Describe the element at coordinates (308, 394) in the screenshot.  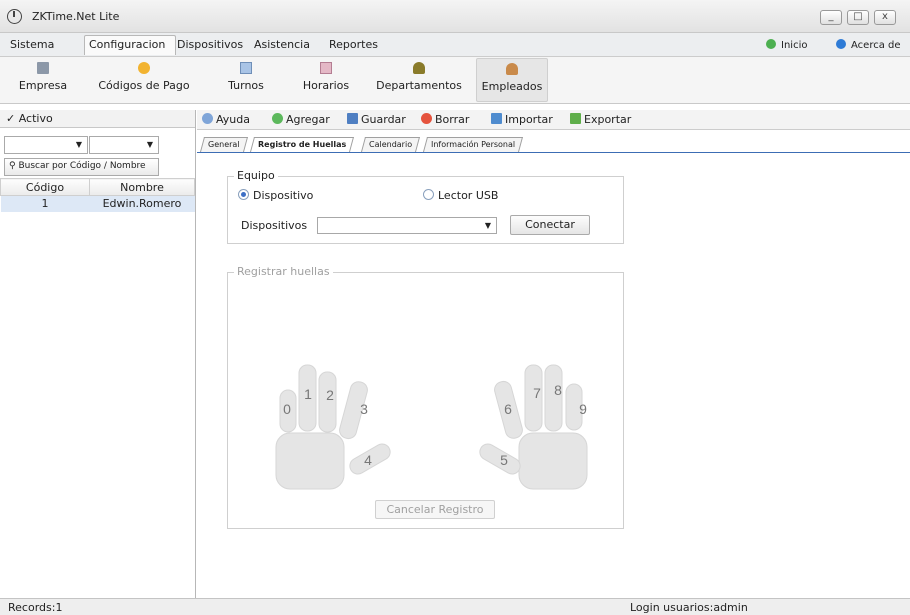
I see `finger-1: 1` at that location.